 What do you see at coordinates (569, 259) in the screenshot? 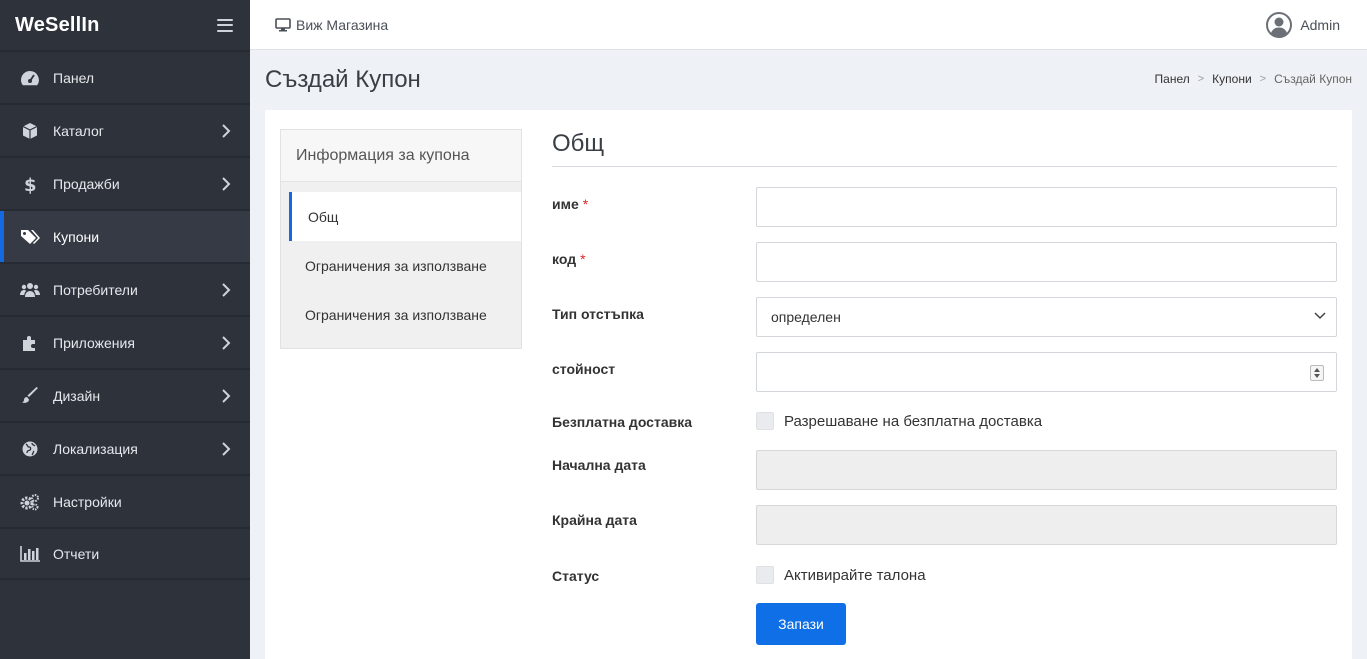
I see `code-label: код *` at bounding box center [569, 259].